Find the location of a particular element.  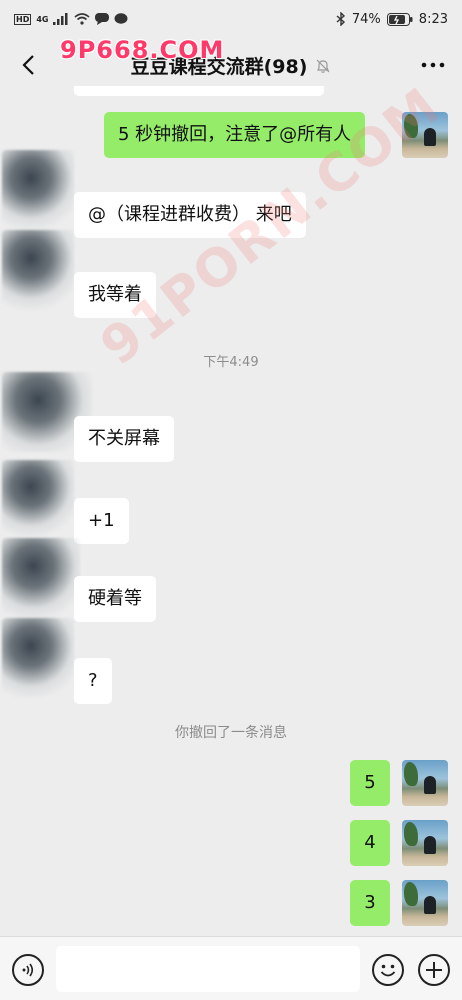

status-right: 74% 8:23 is located at coordinates (392, 19).